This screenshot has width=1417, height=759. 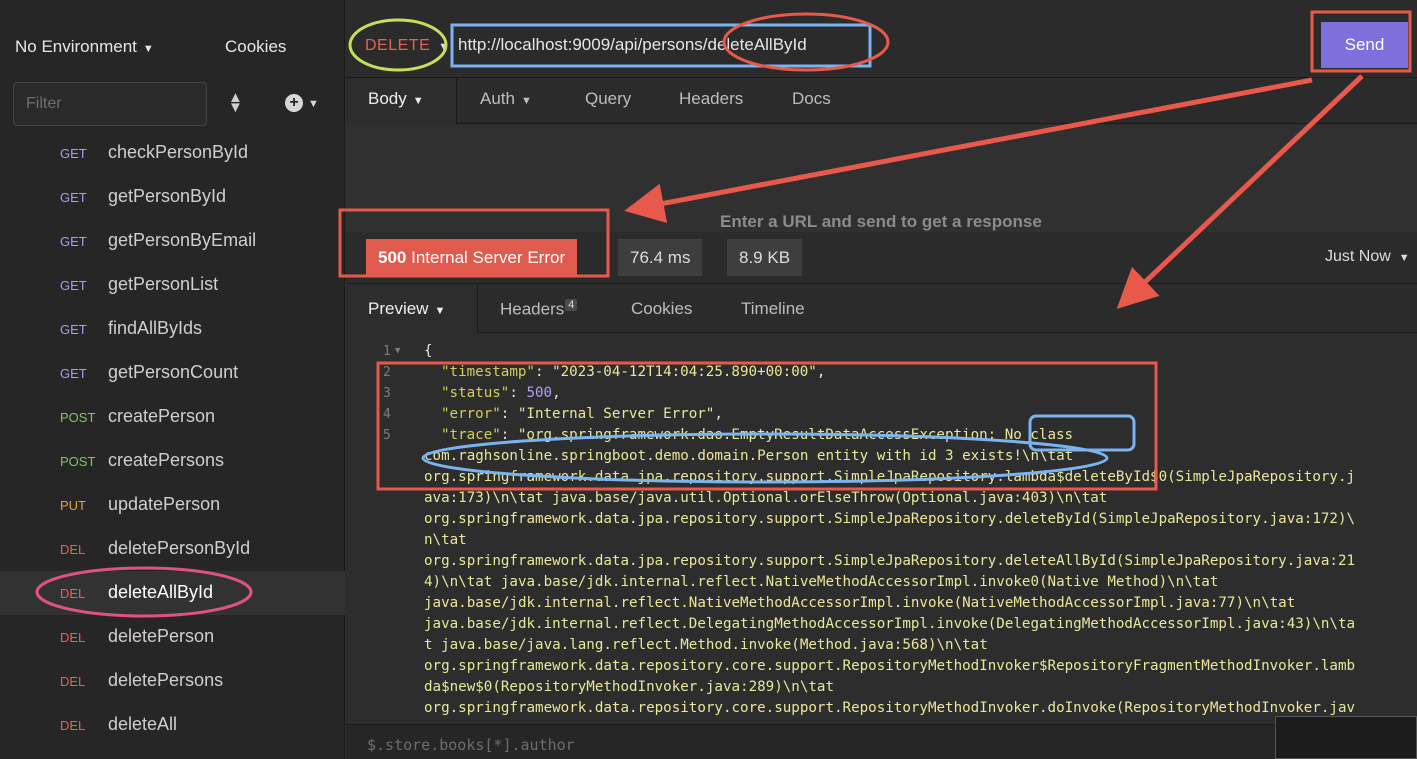 I want to click on tab-query: Query, so click(x=608, y=99).